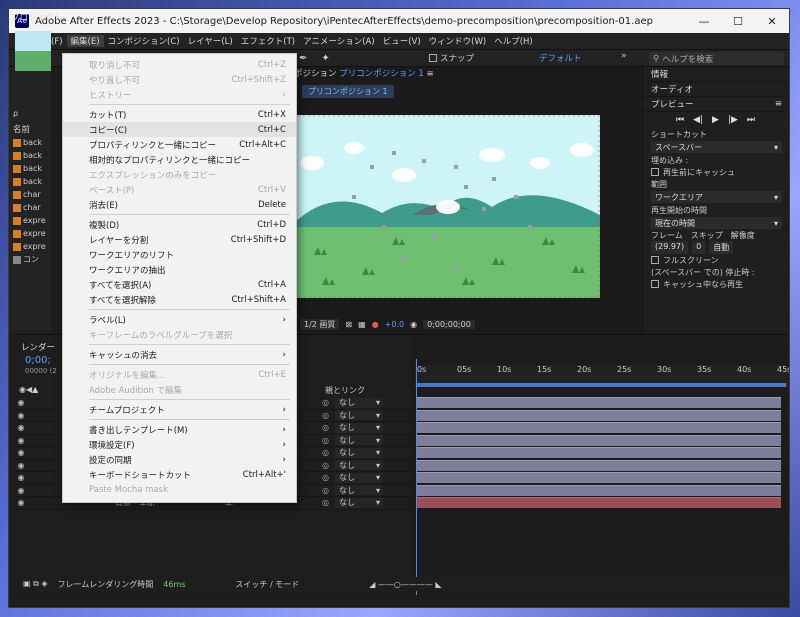 The width and height of the screenshot is (800, 617). Describe the element at coordinates (179, 254) in the screenshot. I see `menu-item: ワークエリアのリフト` at that location.